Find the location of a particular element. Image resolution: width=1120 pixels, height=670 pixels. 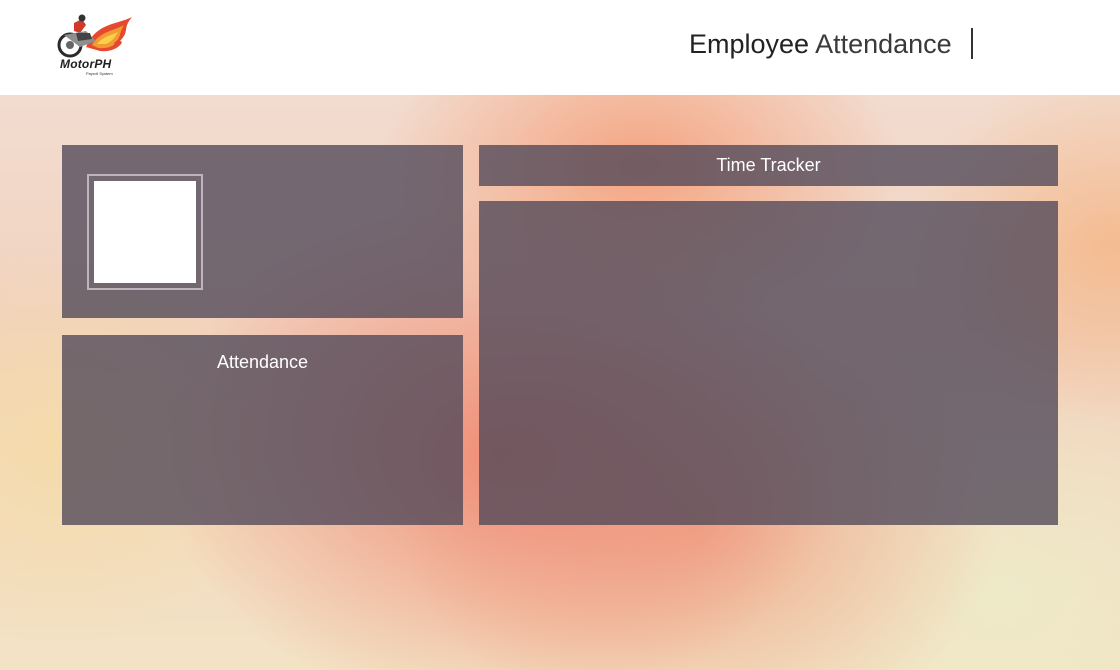

motorcycle-flame-icon is located at coordinates (94, 36).